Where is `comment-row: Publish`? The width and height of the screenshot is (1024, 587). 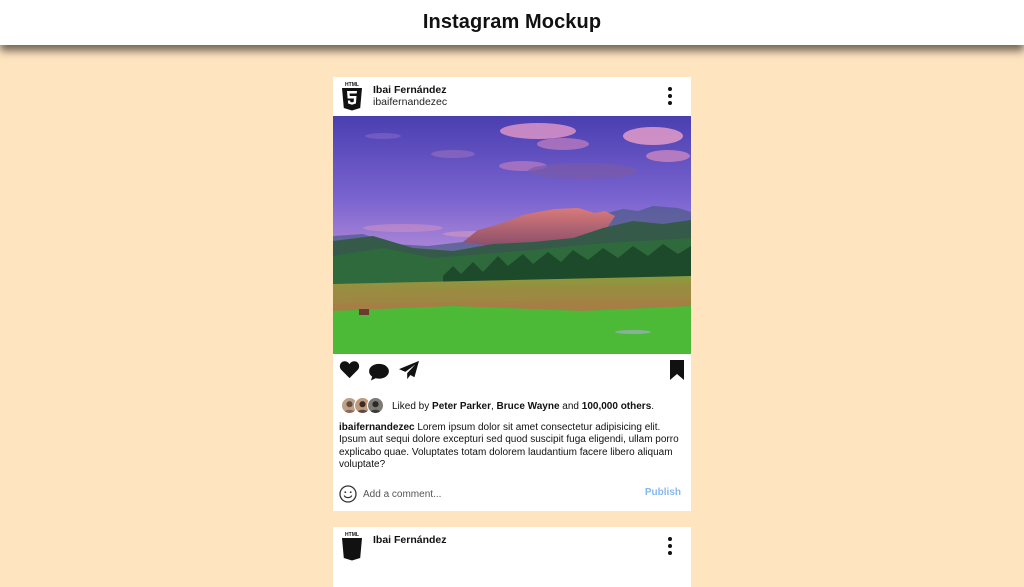
comment-row: Publish is located at coordinates (512, 494).